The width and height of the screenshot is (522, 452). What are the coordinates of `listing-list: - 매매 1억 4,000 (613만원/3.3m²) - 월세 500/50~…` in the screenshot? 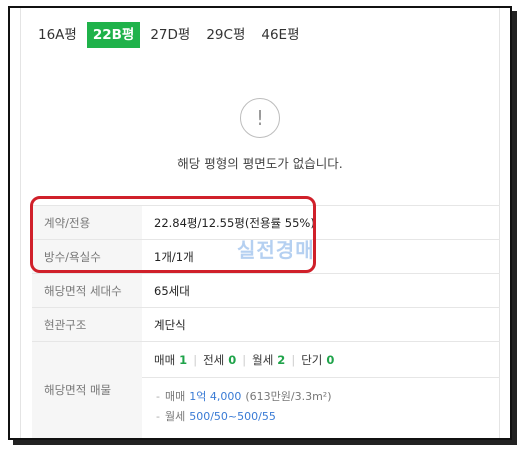 It's located at (321, 402).